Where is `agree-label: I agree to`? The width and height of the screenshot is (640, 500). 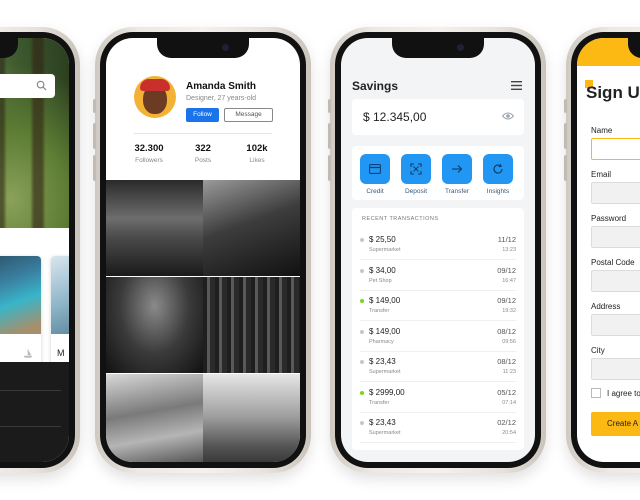
agree-label: I agree to is located at coordinates (623, 393).